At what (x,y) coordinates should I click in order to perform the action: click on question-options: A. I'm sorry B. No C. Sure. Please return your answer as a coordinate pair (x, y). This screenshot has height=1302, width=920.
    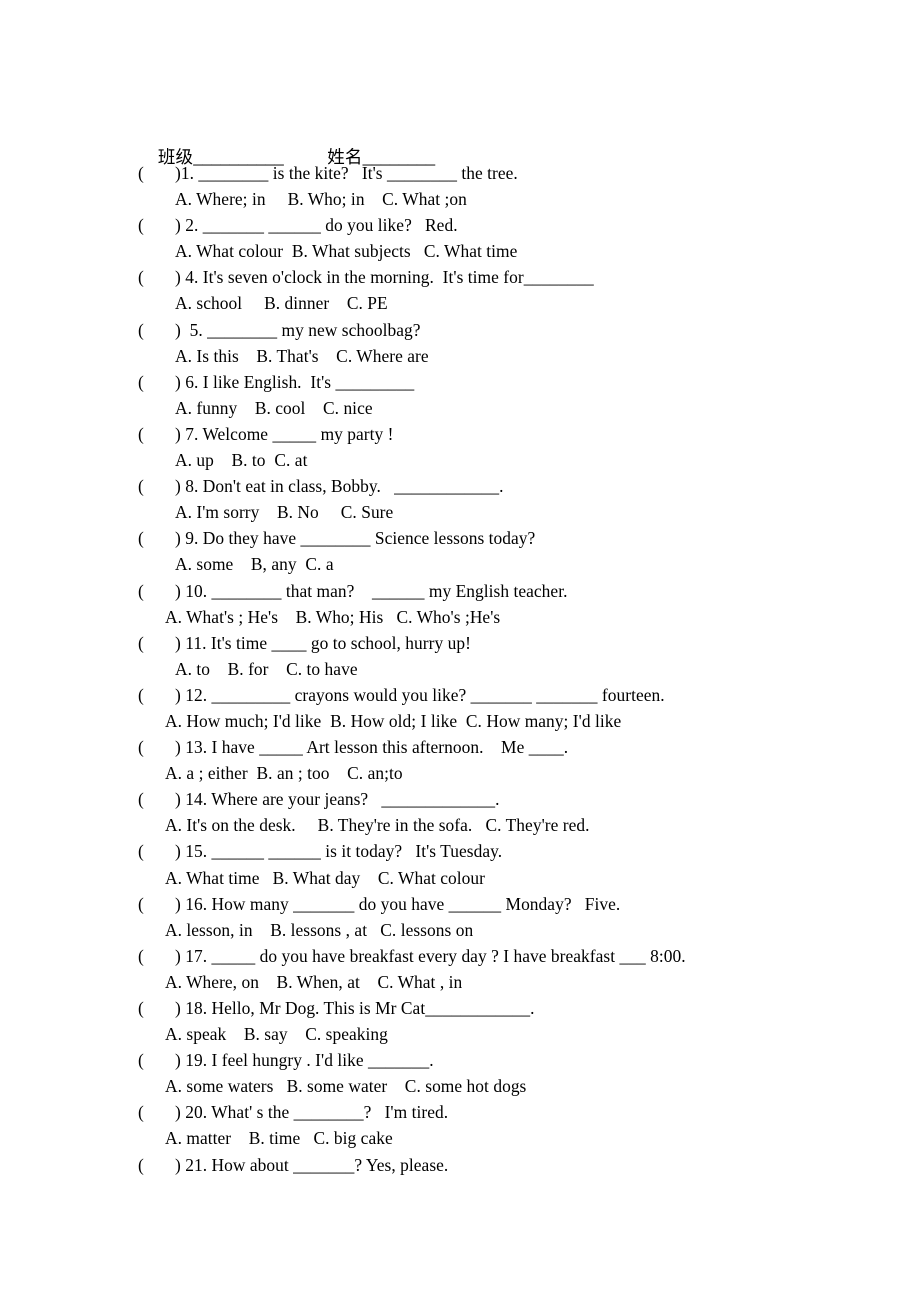
    Looking at the image, I should click on (284, 512).